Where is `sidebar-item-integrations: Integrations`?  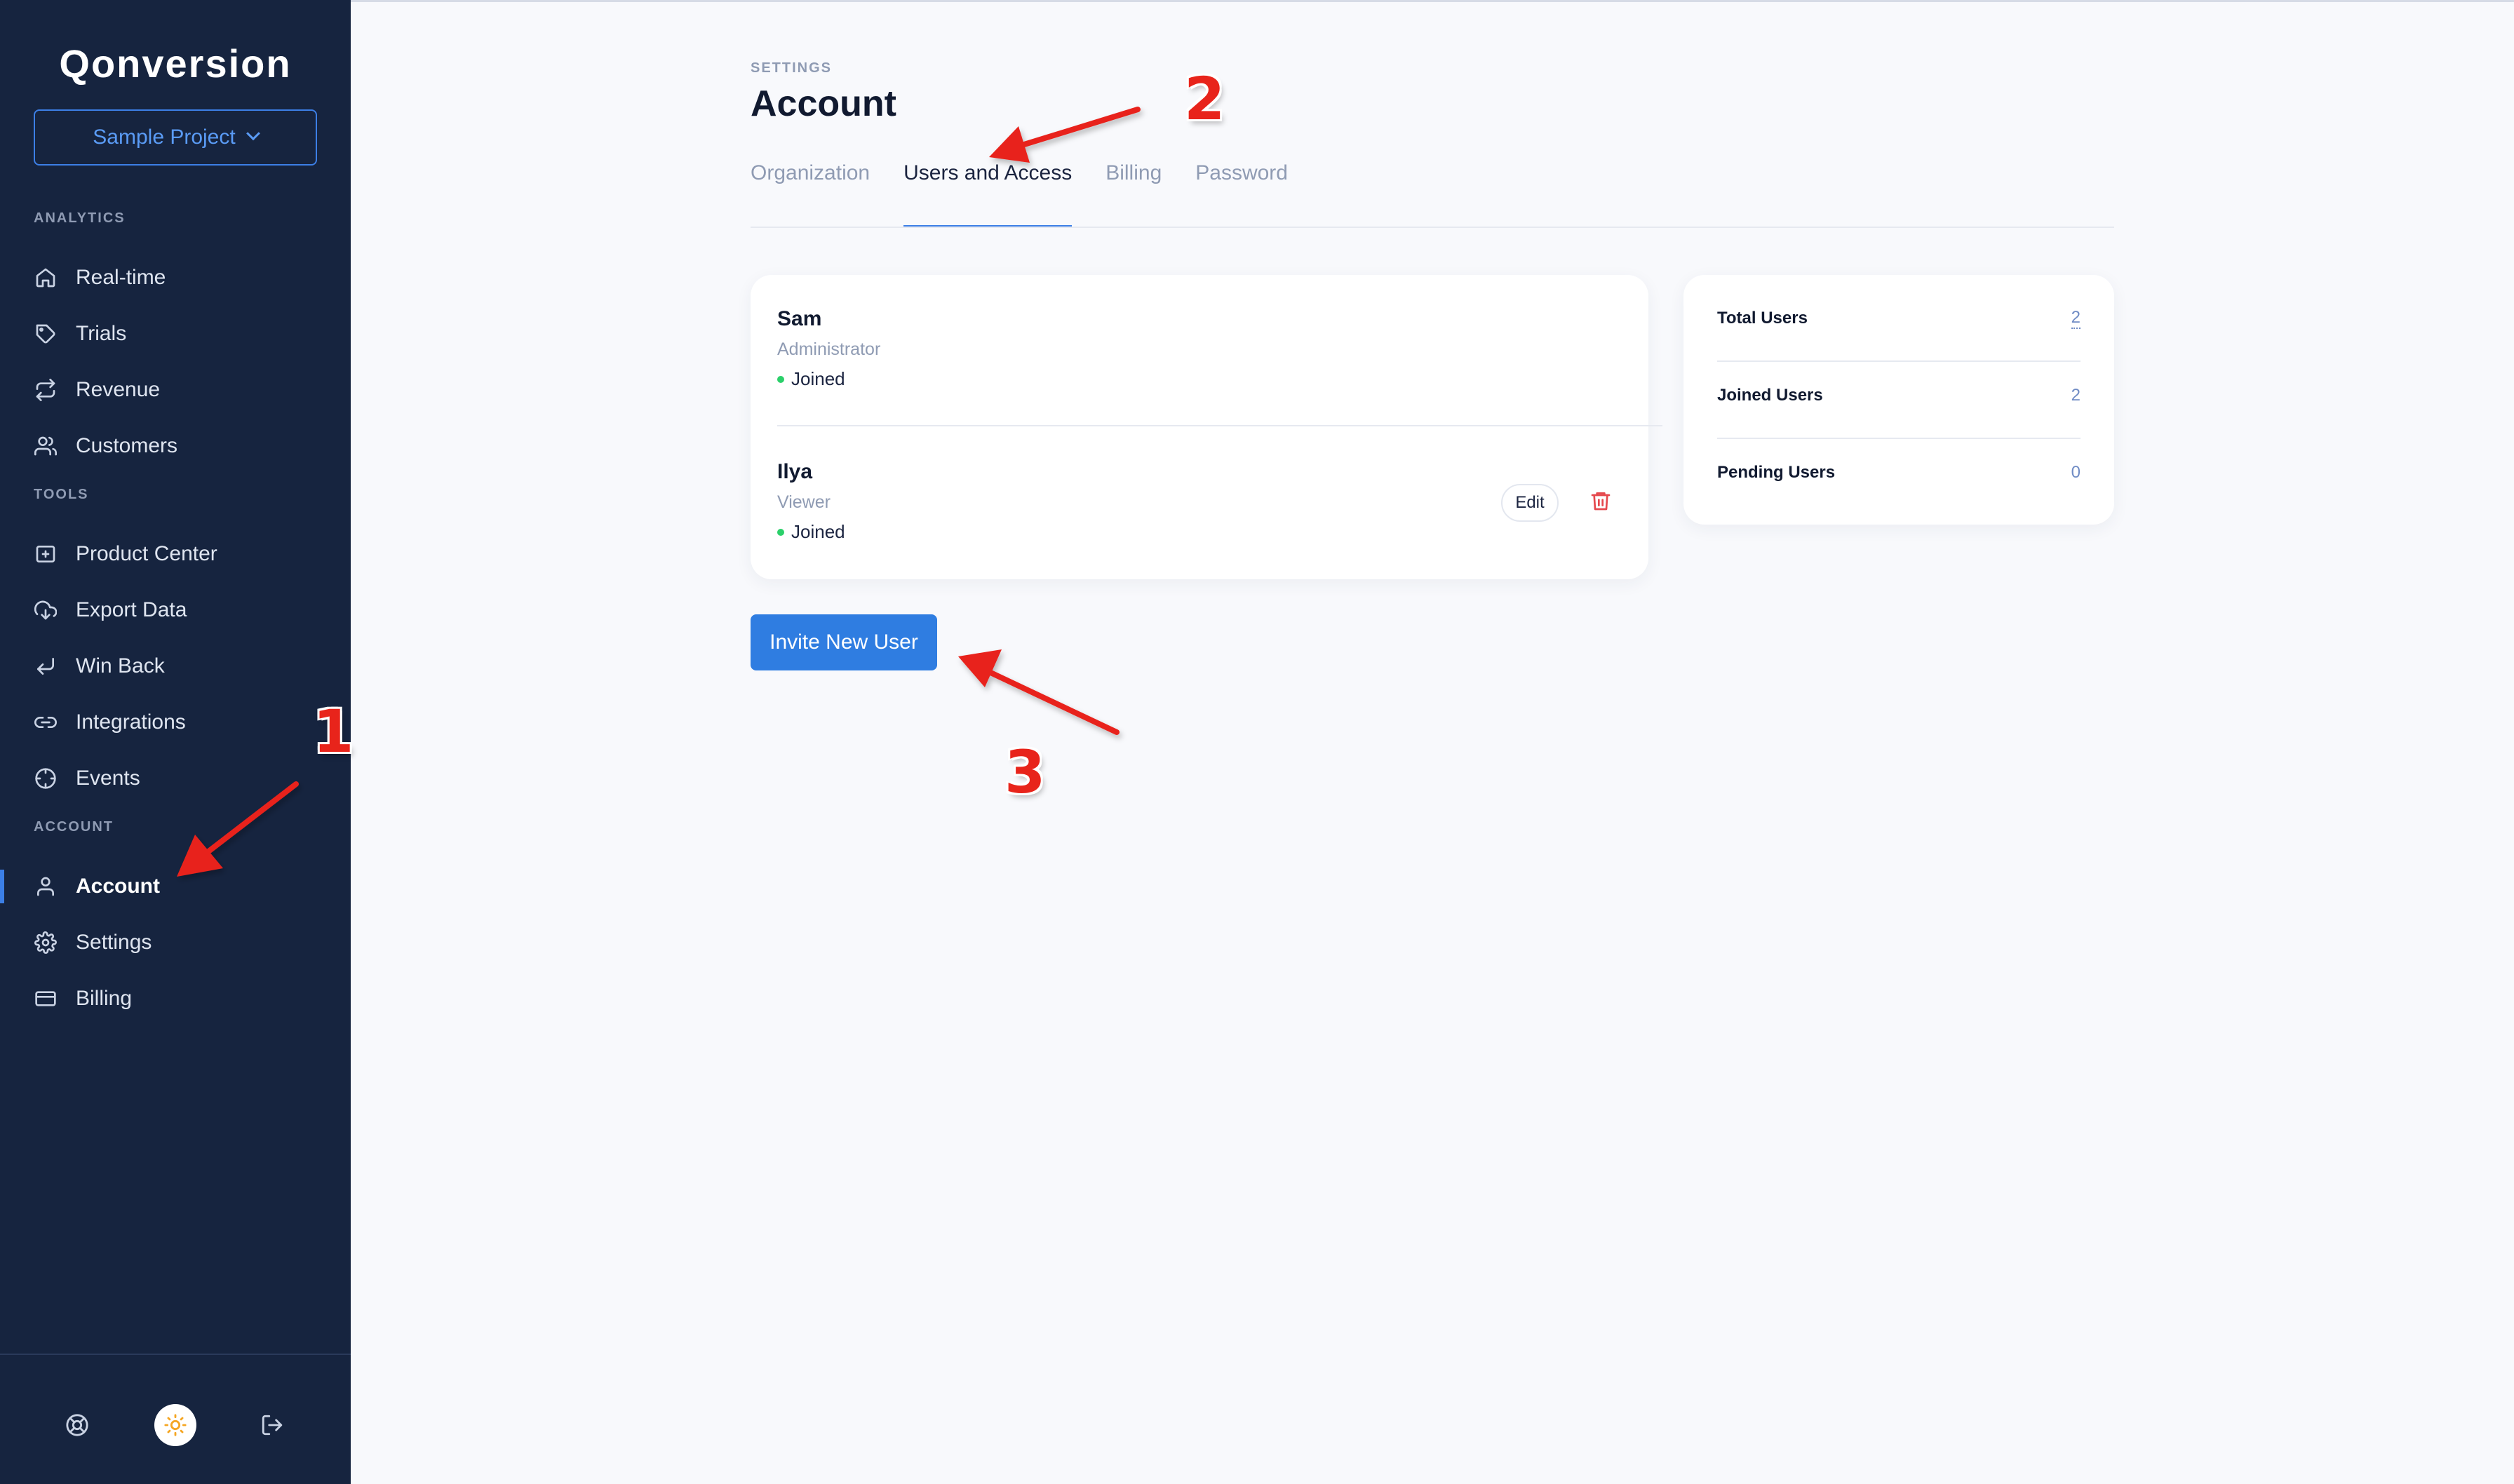
sidebar-item-integrations: Integrations is located at coordinates (176, 723).